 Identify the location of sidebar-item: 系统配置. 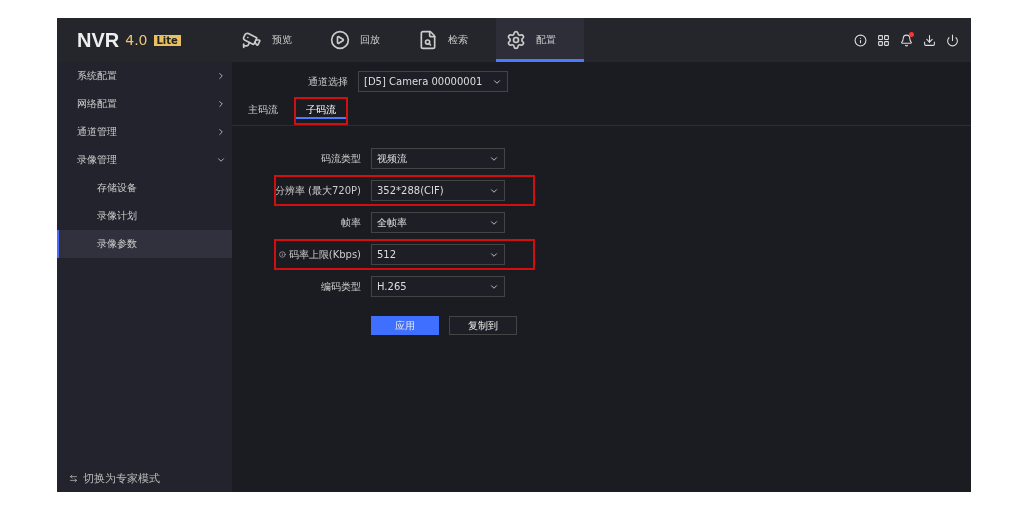
(144, 76).